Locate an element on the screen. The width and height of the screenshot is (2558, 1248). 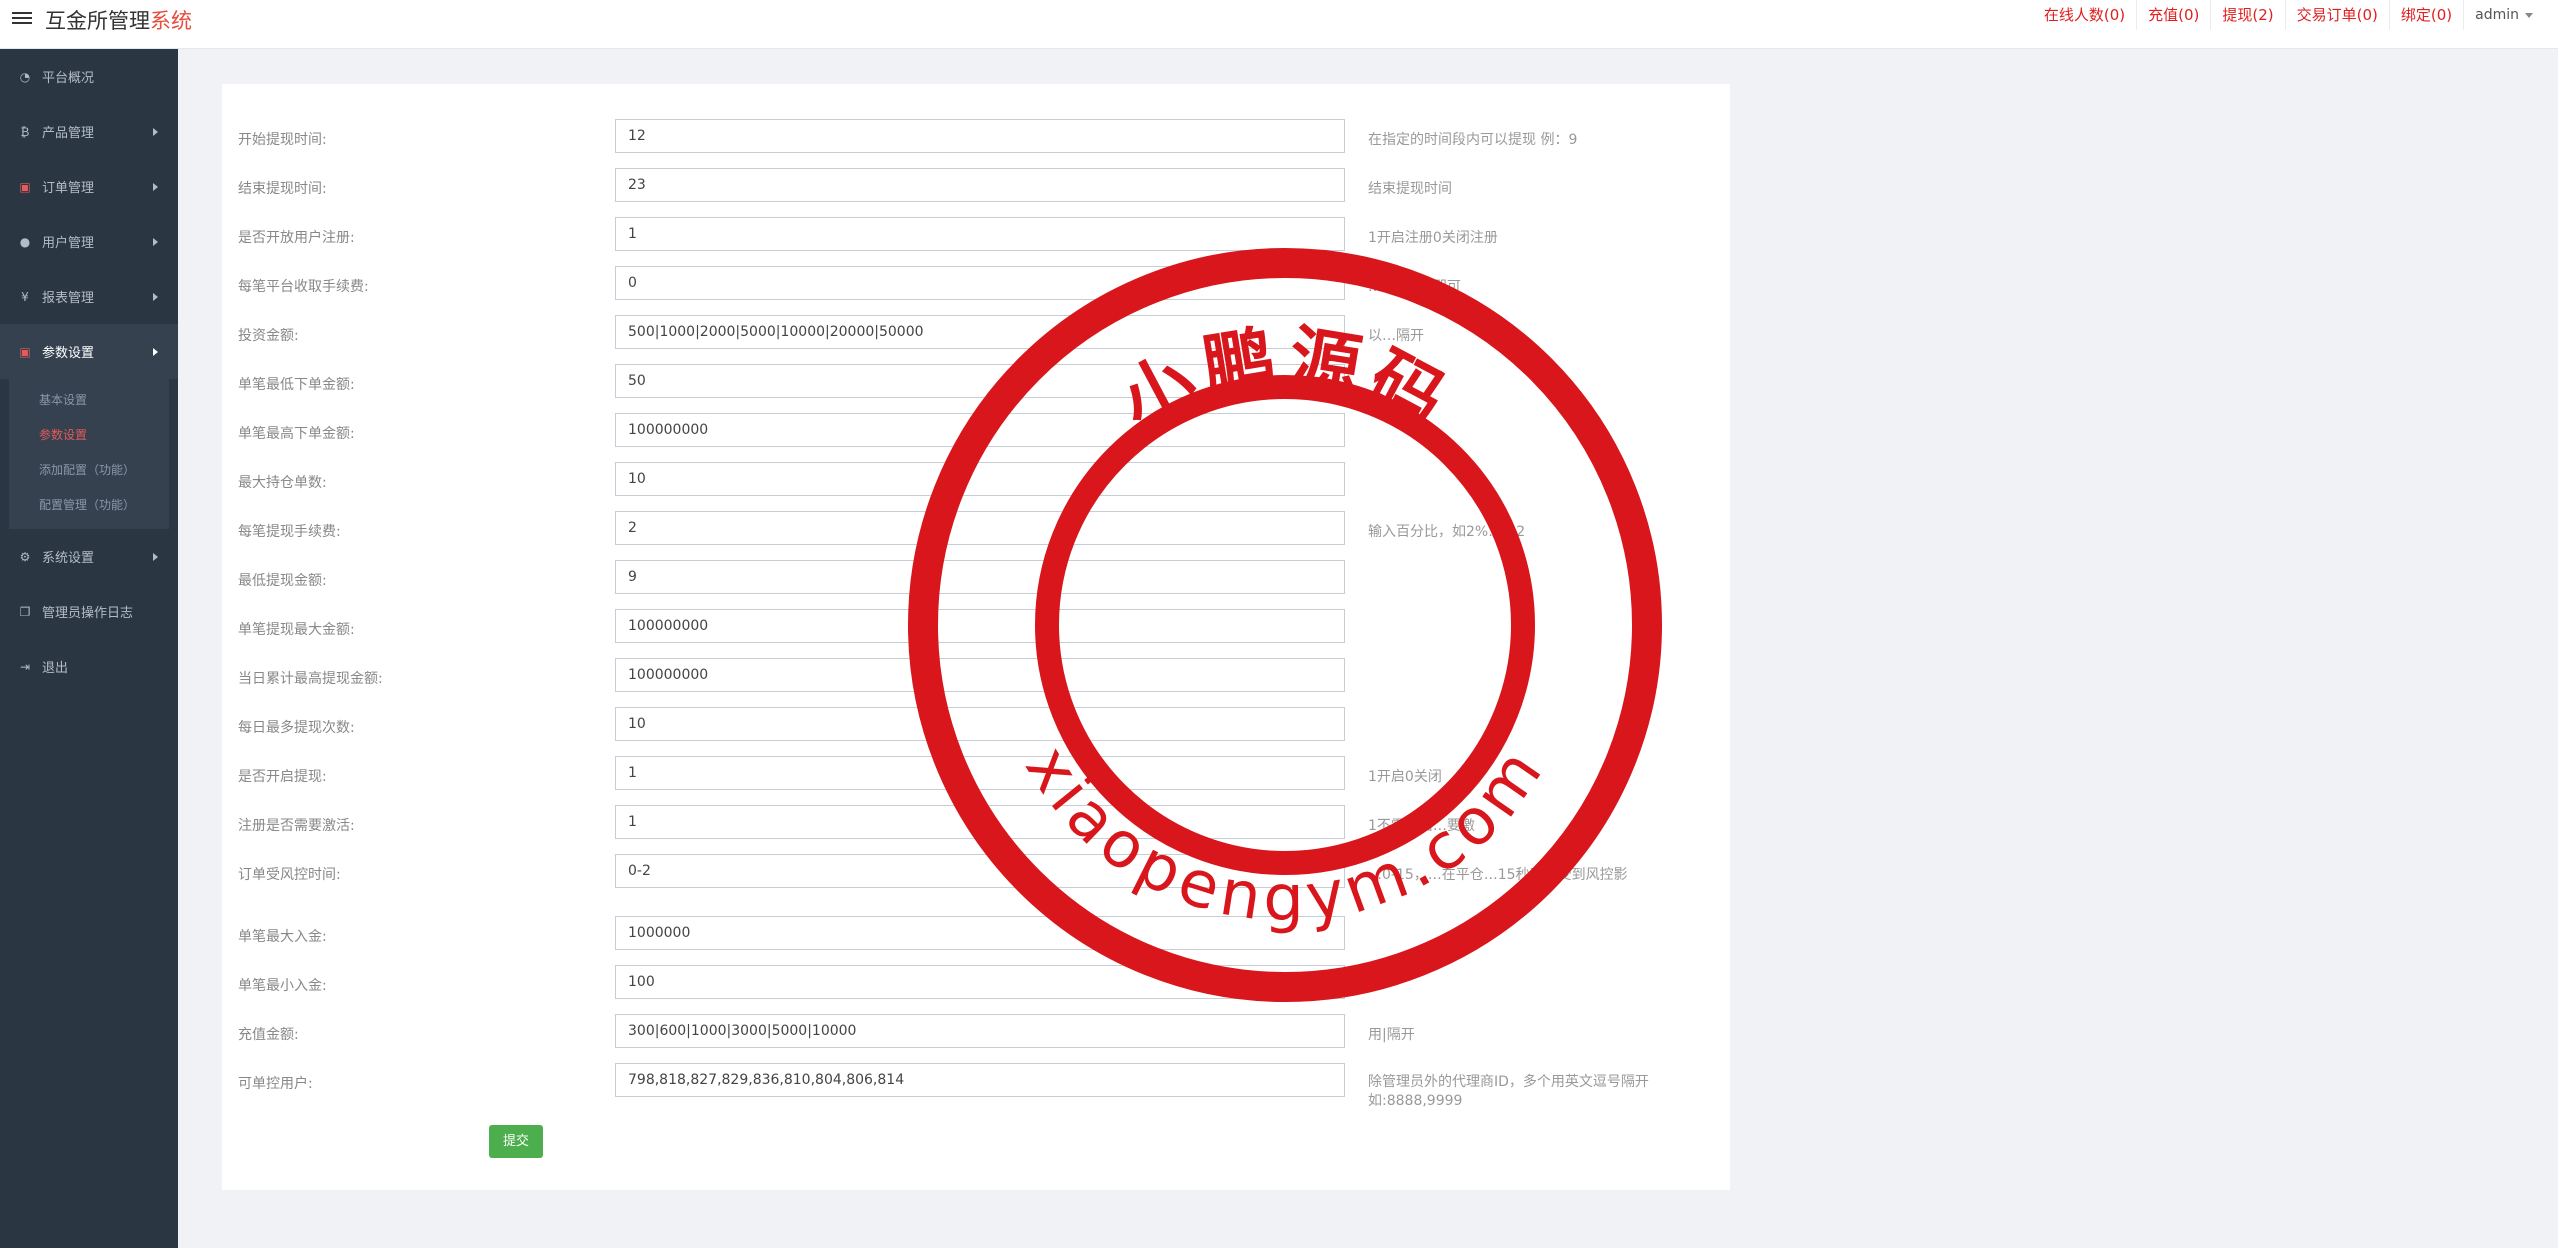
field-label: 最大持仓单数: is located at coordinates (282, 483).